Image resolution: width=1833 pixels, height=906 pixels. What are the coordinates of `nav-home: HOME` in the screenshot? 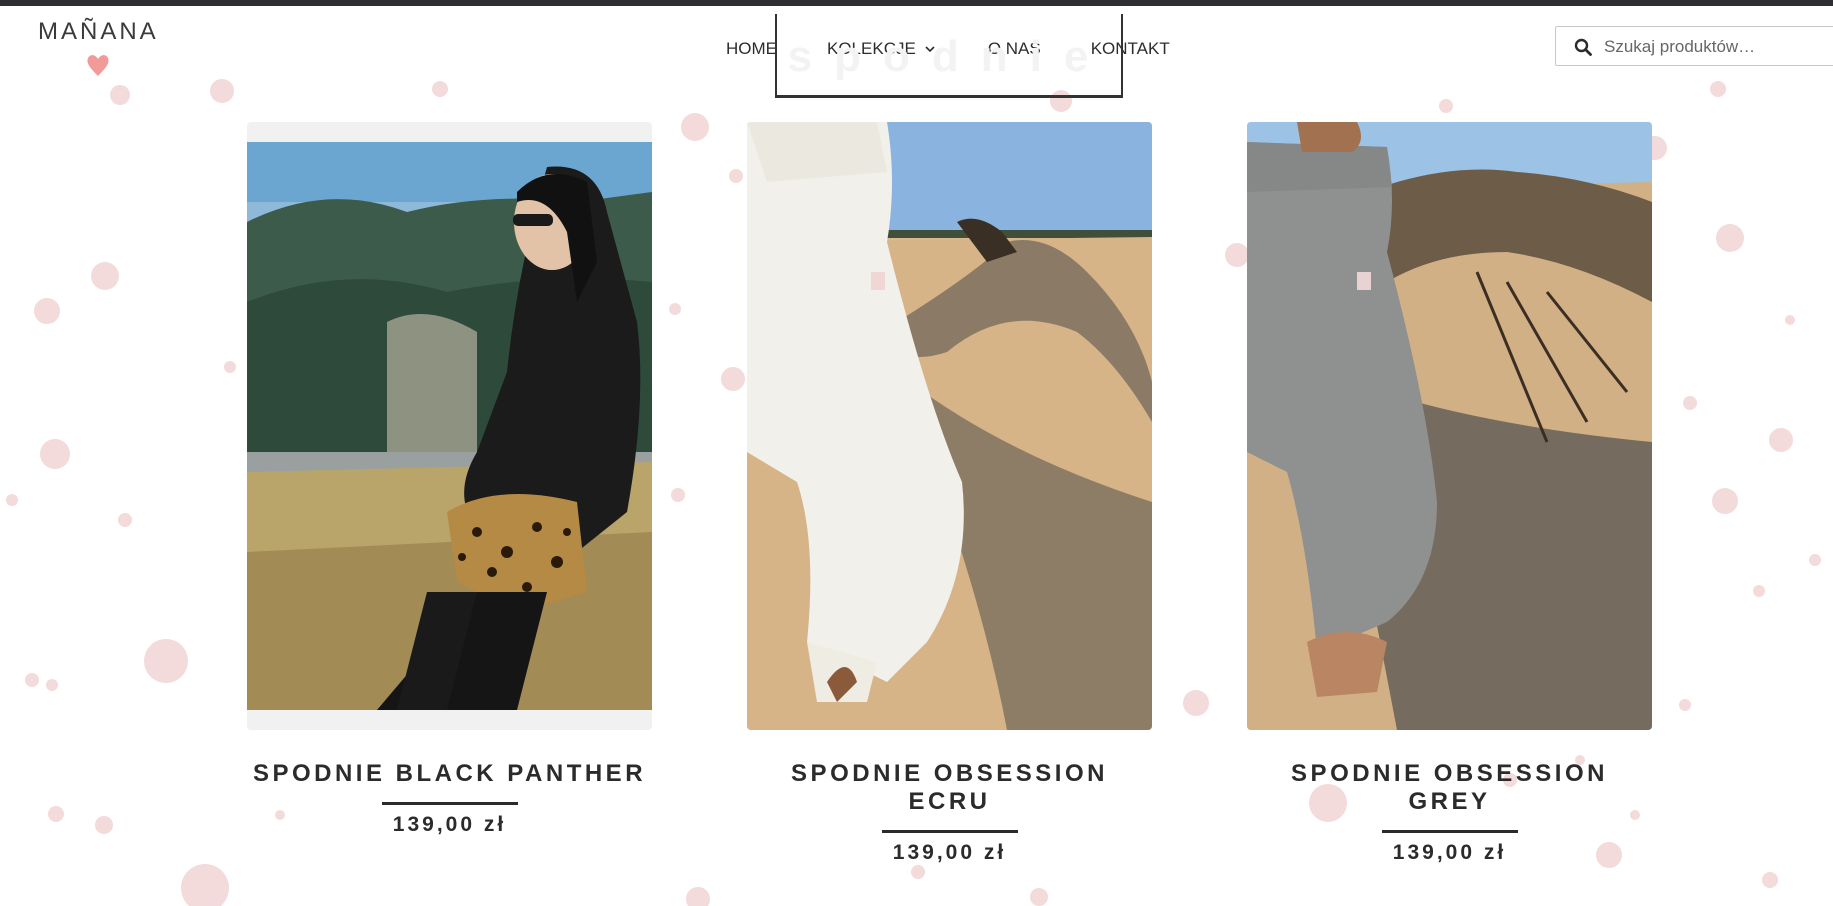 It's located at (751, 49).